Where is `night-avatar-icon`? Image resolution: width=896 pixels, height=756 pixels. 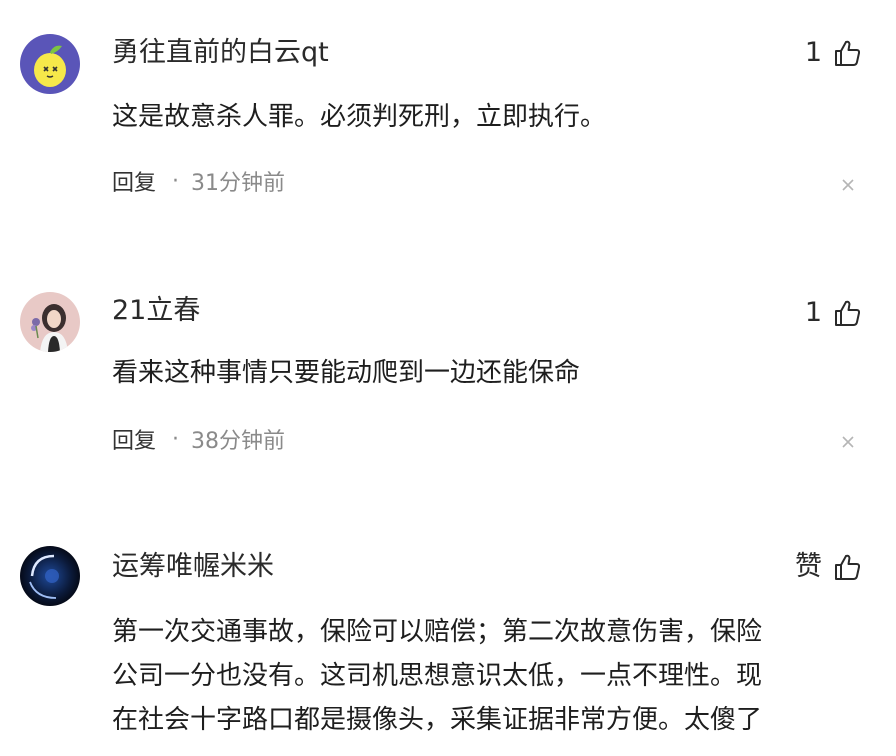 night-avatar-icon is located at coordinates (50, 576).